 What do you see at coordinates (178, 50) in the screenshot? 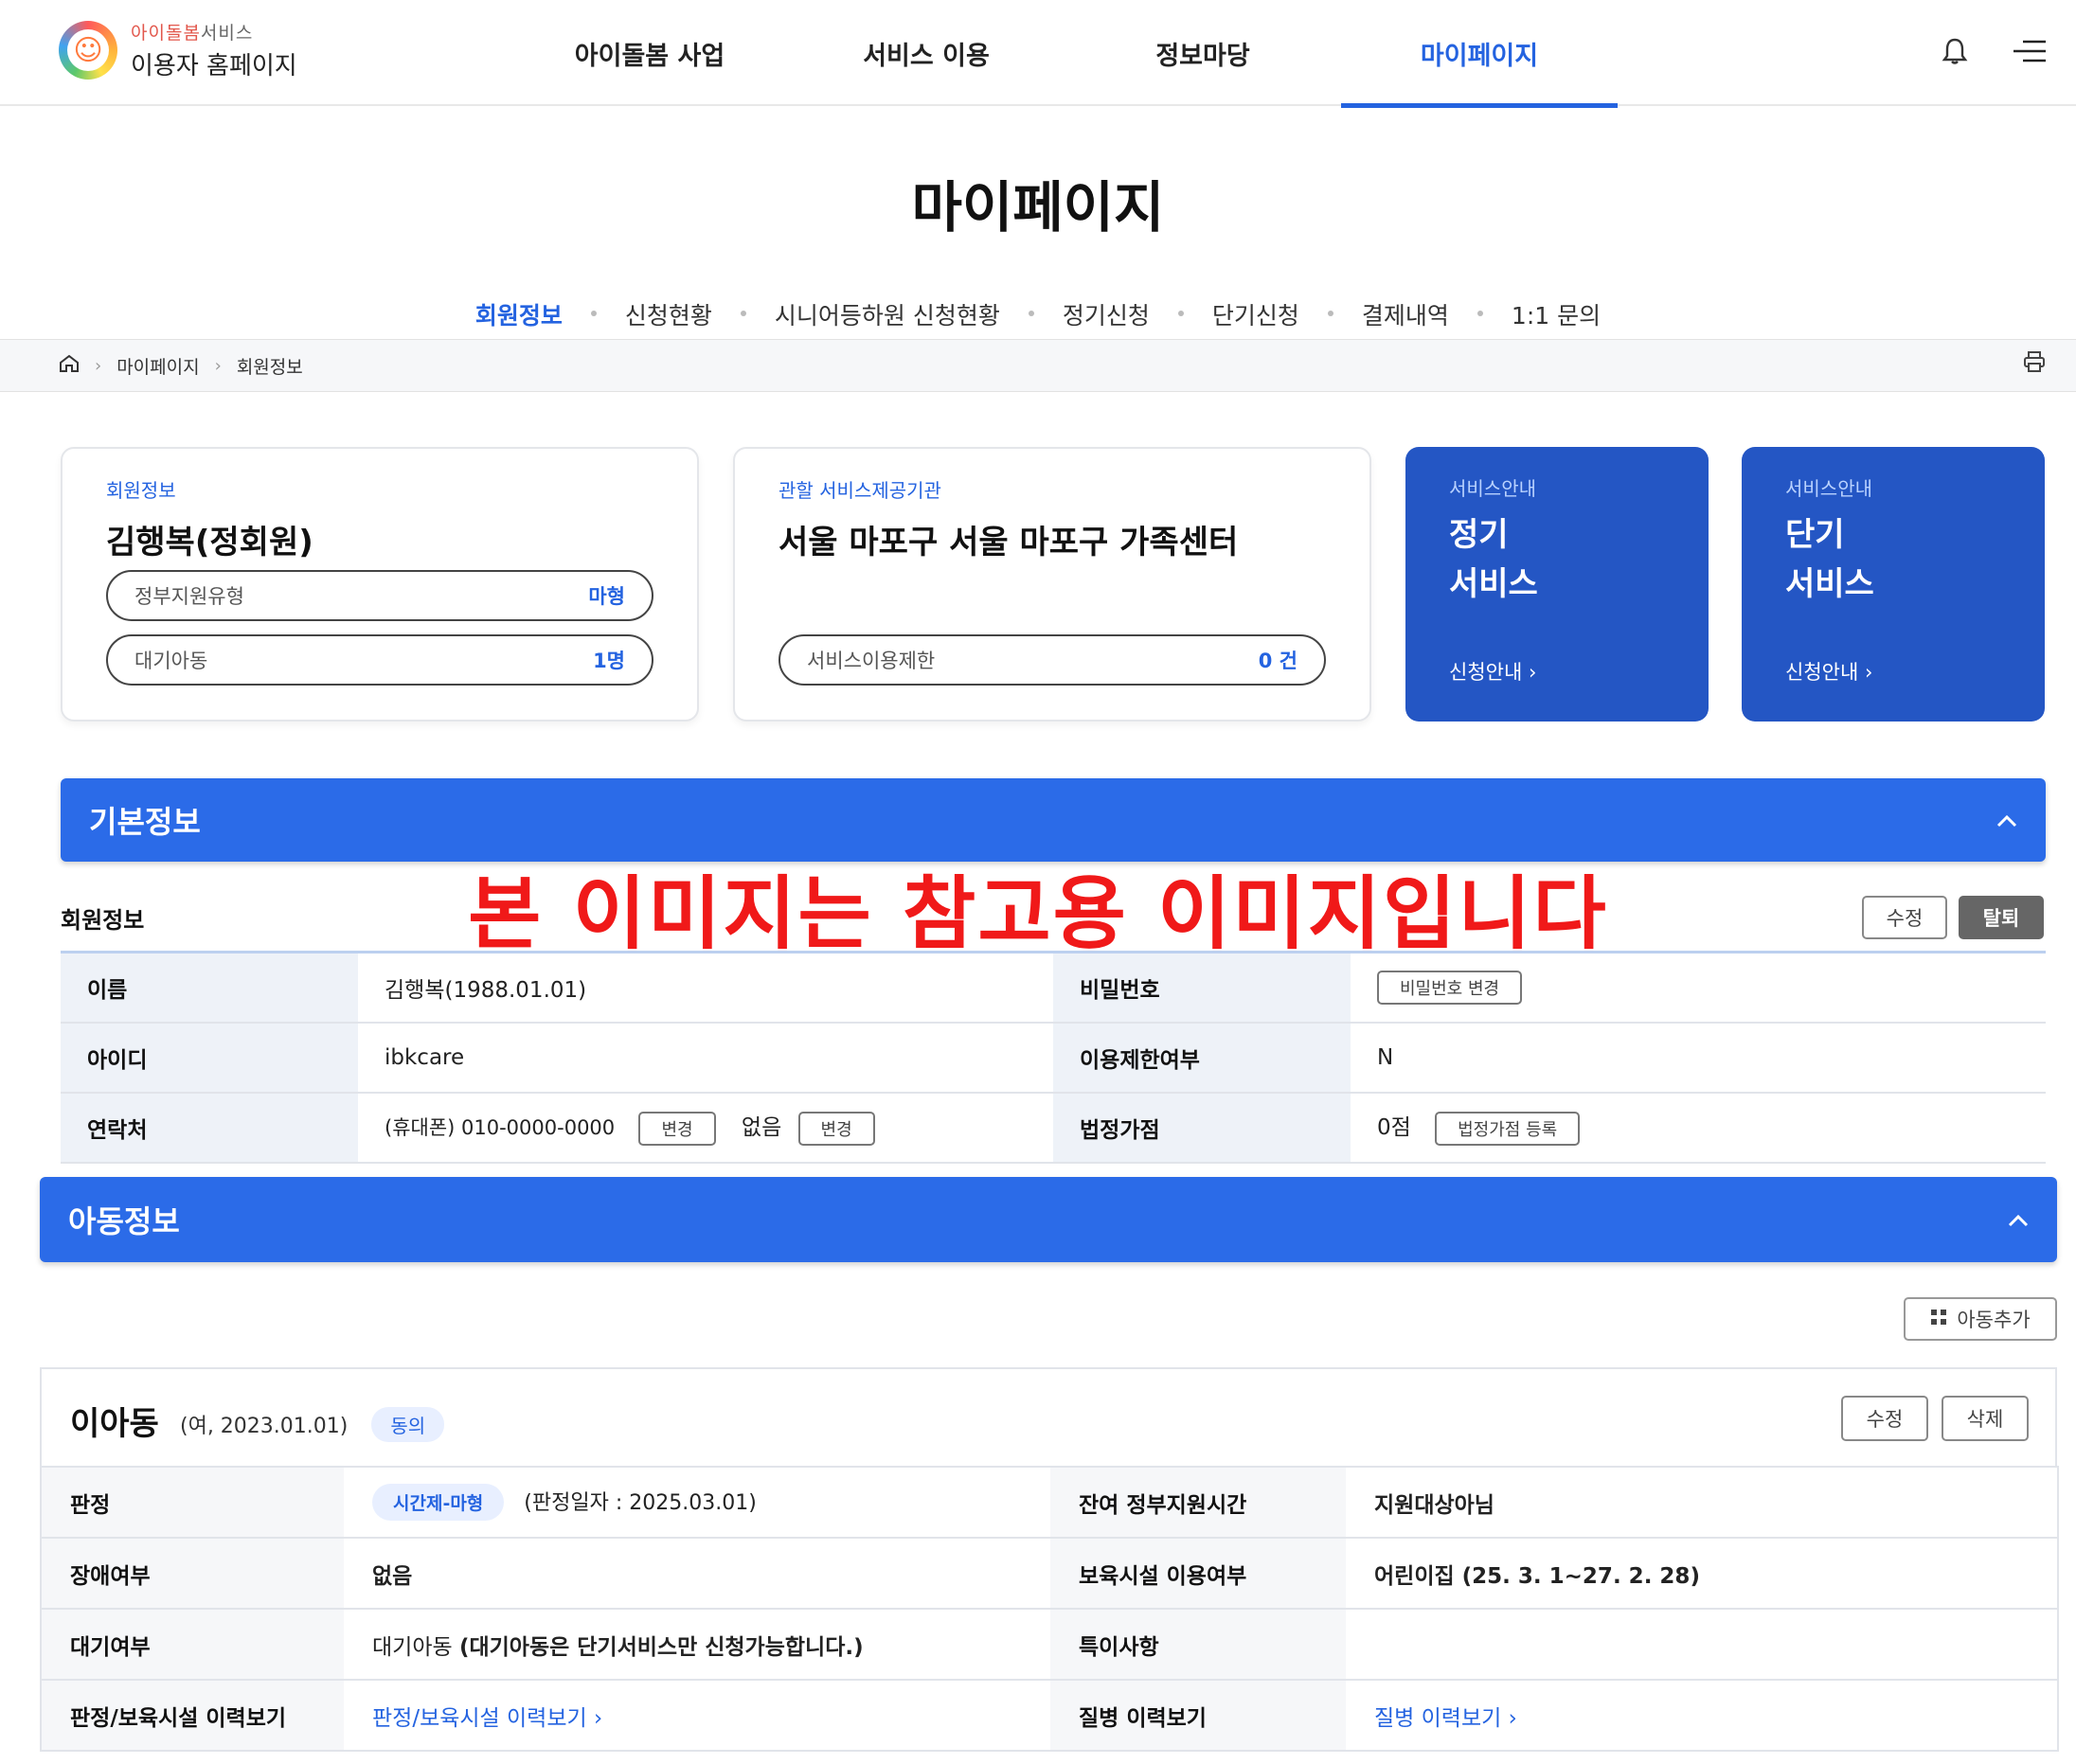
I see `site-logo: ☺ 아이돌봄서비스 이용자 홈페이지` at bounding box center [178, 50].